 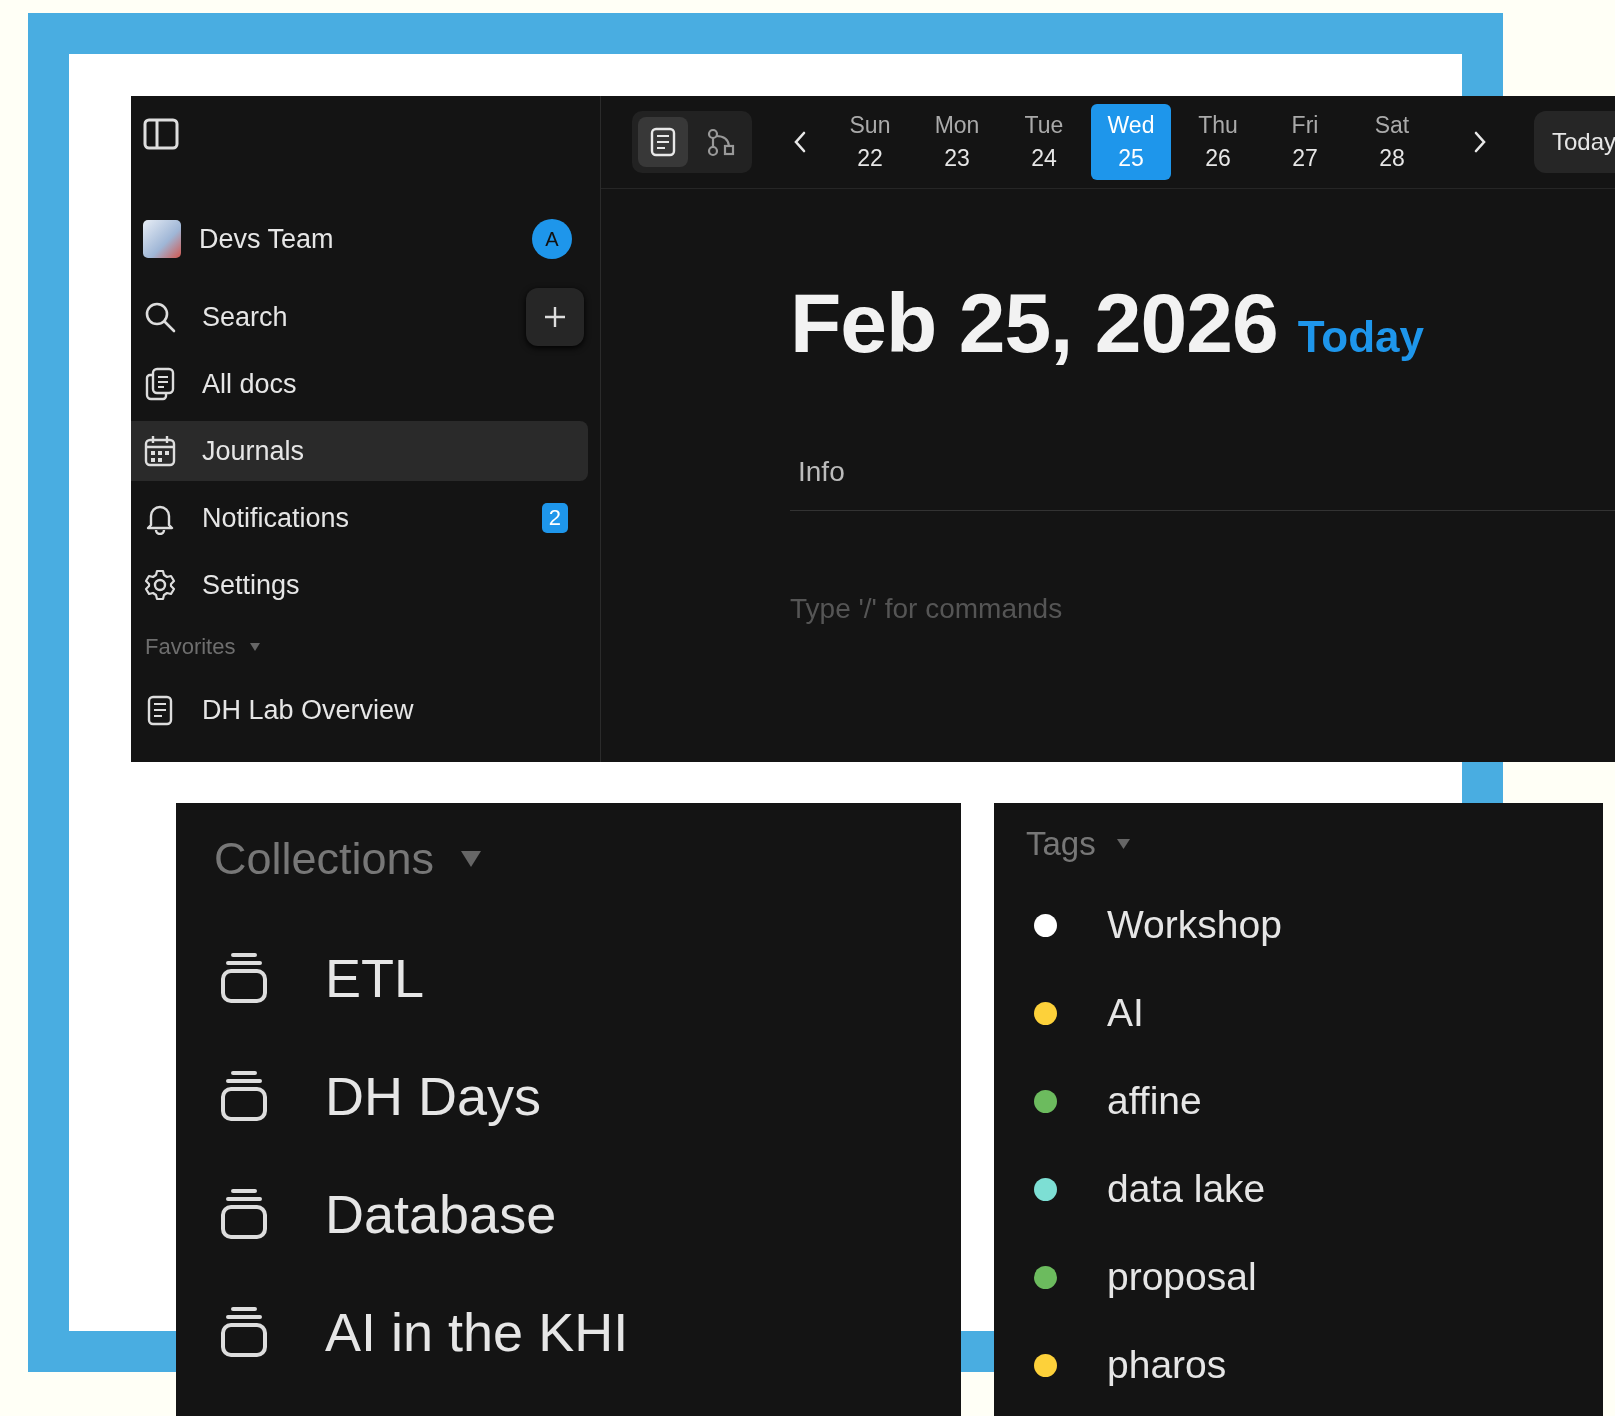 I want to click on tag-item: pharos, so click(x=1167, y=1365).